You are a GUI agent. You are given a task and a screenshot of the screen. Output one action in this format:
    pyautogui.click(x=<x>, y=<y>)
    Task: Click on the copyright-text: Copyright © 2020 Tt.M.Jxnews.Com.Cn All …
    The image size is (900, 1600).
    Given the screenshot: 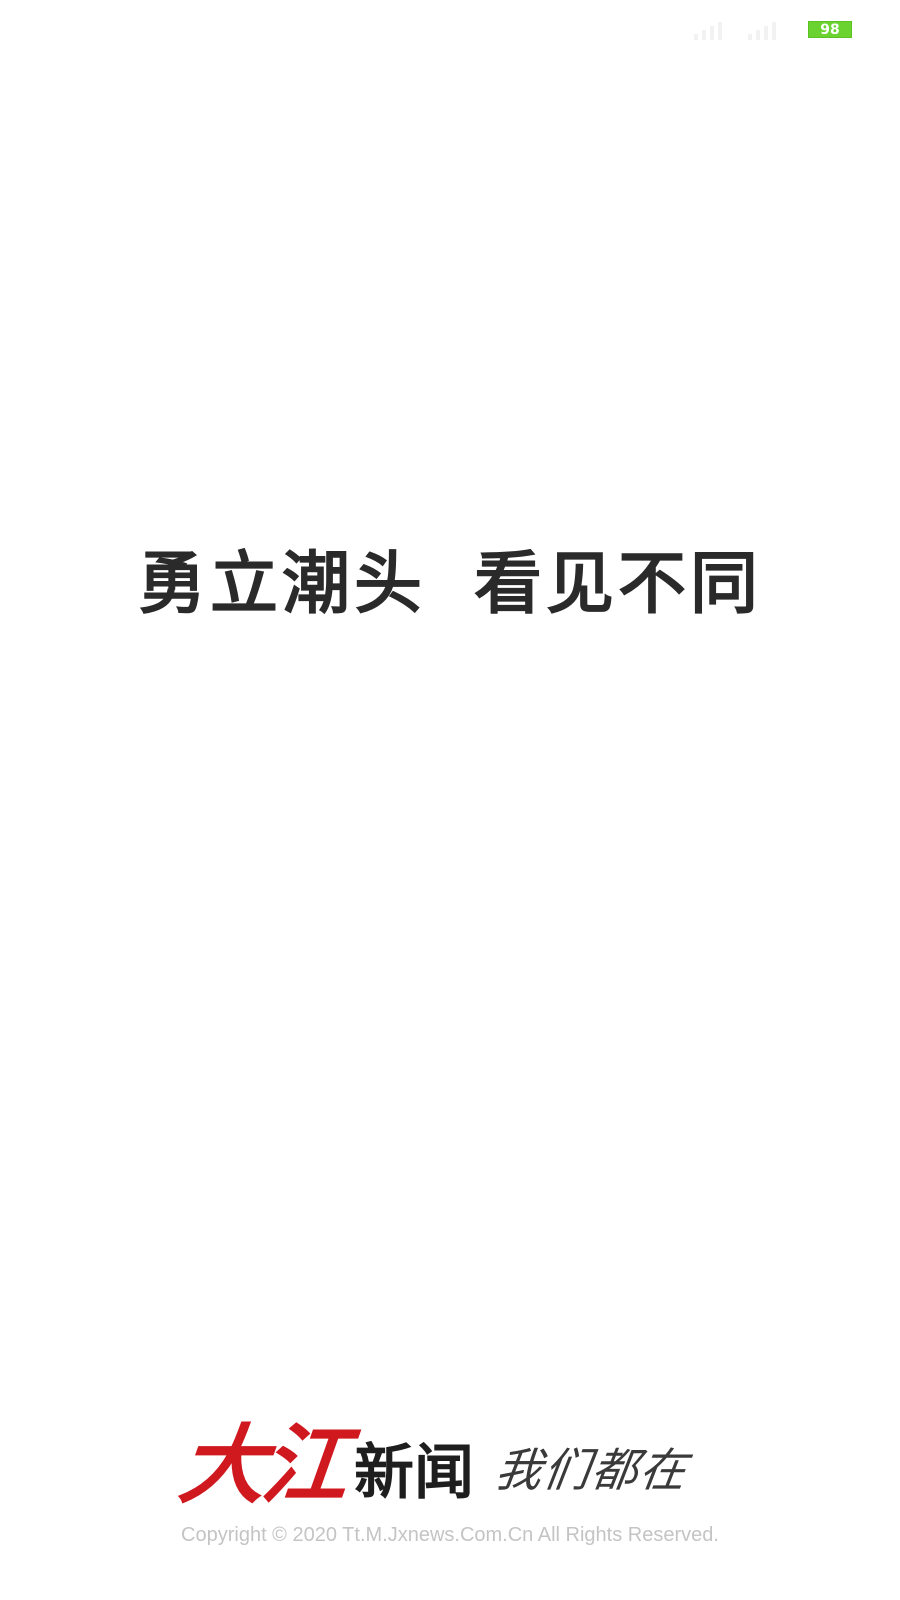 What is the action you would take?
    pyautogui.click(x=450, y=1535)
    